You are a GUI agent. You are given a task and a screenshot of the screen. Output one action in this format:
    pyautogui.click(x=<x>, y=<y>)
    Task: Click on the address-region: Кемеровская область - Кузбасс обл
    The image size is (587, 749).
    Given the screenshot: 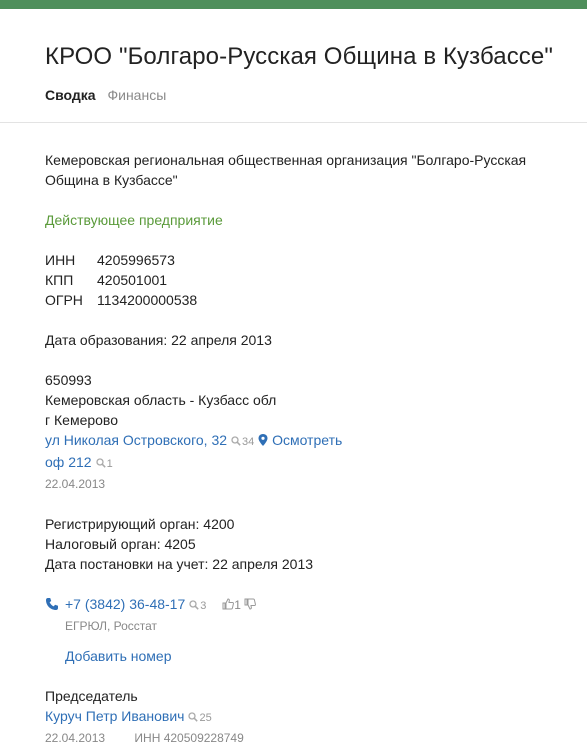 What is the action you would take?
    pyautogui.click(x=161, y=400)
    